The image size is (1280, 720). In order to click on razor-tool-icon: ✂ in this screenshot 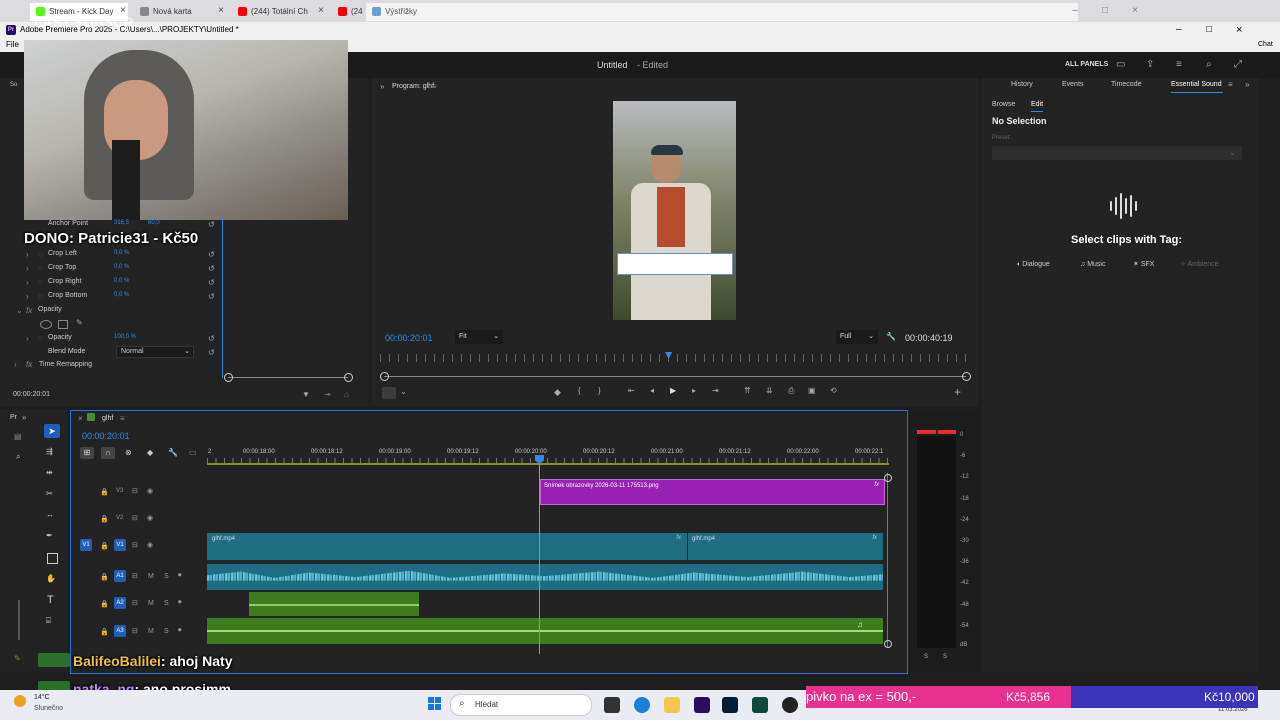, I will do `click(49, 493)`.